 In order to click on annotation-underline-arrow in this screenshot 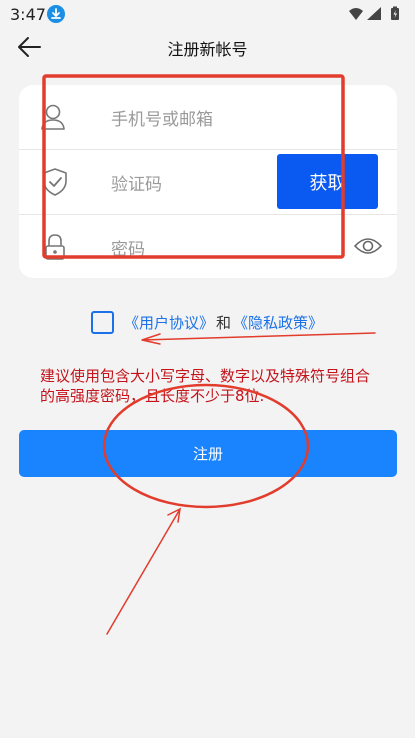, I will do `click(258, 338)`.